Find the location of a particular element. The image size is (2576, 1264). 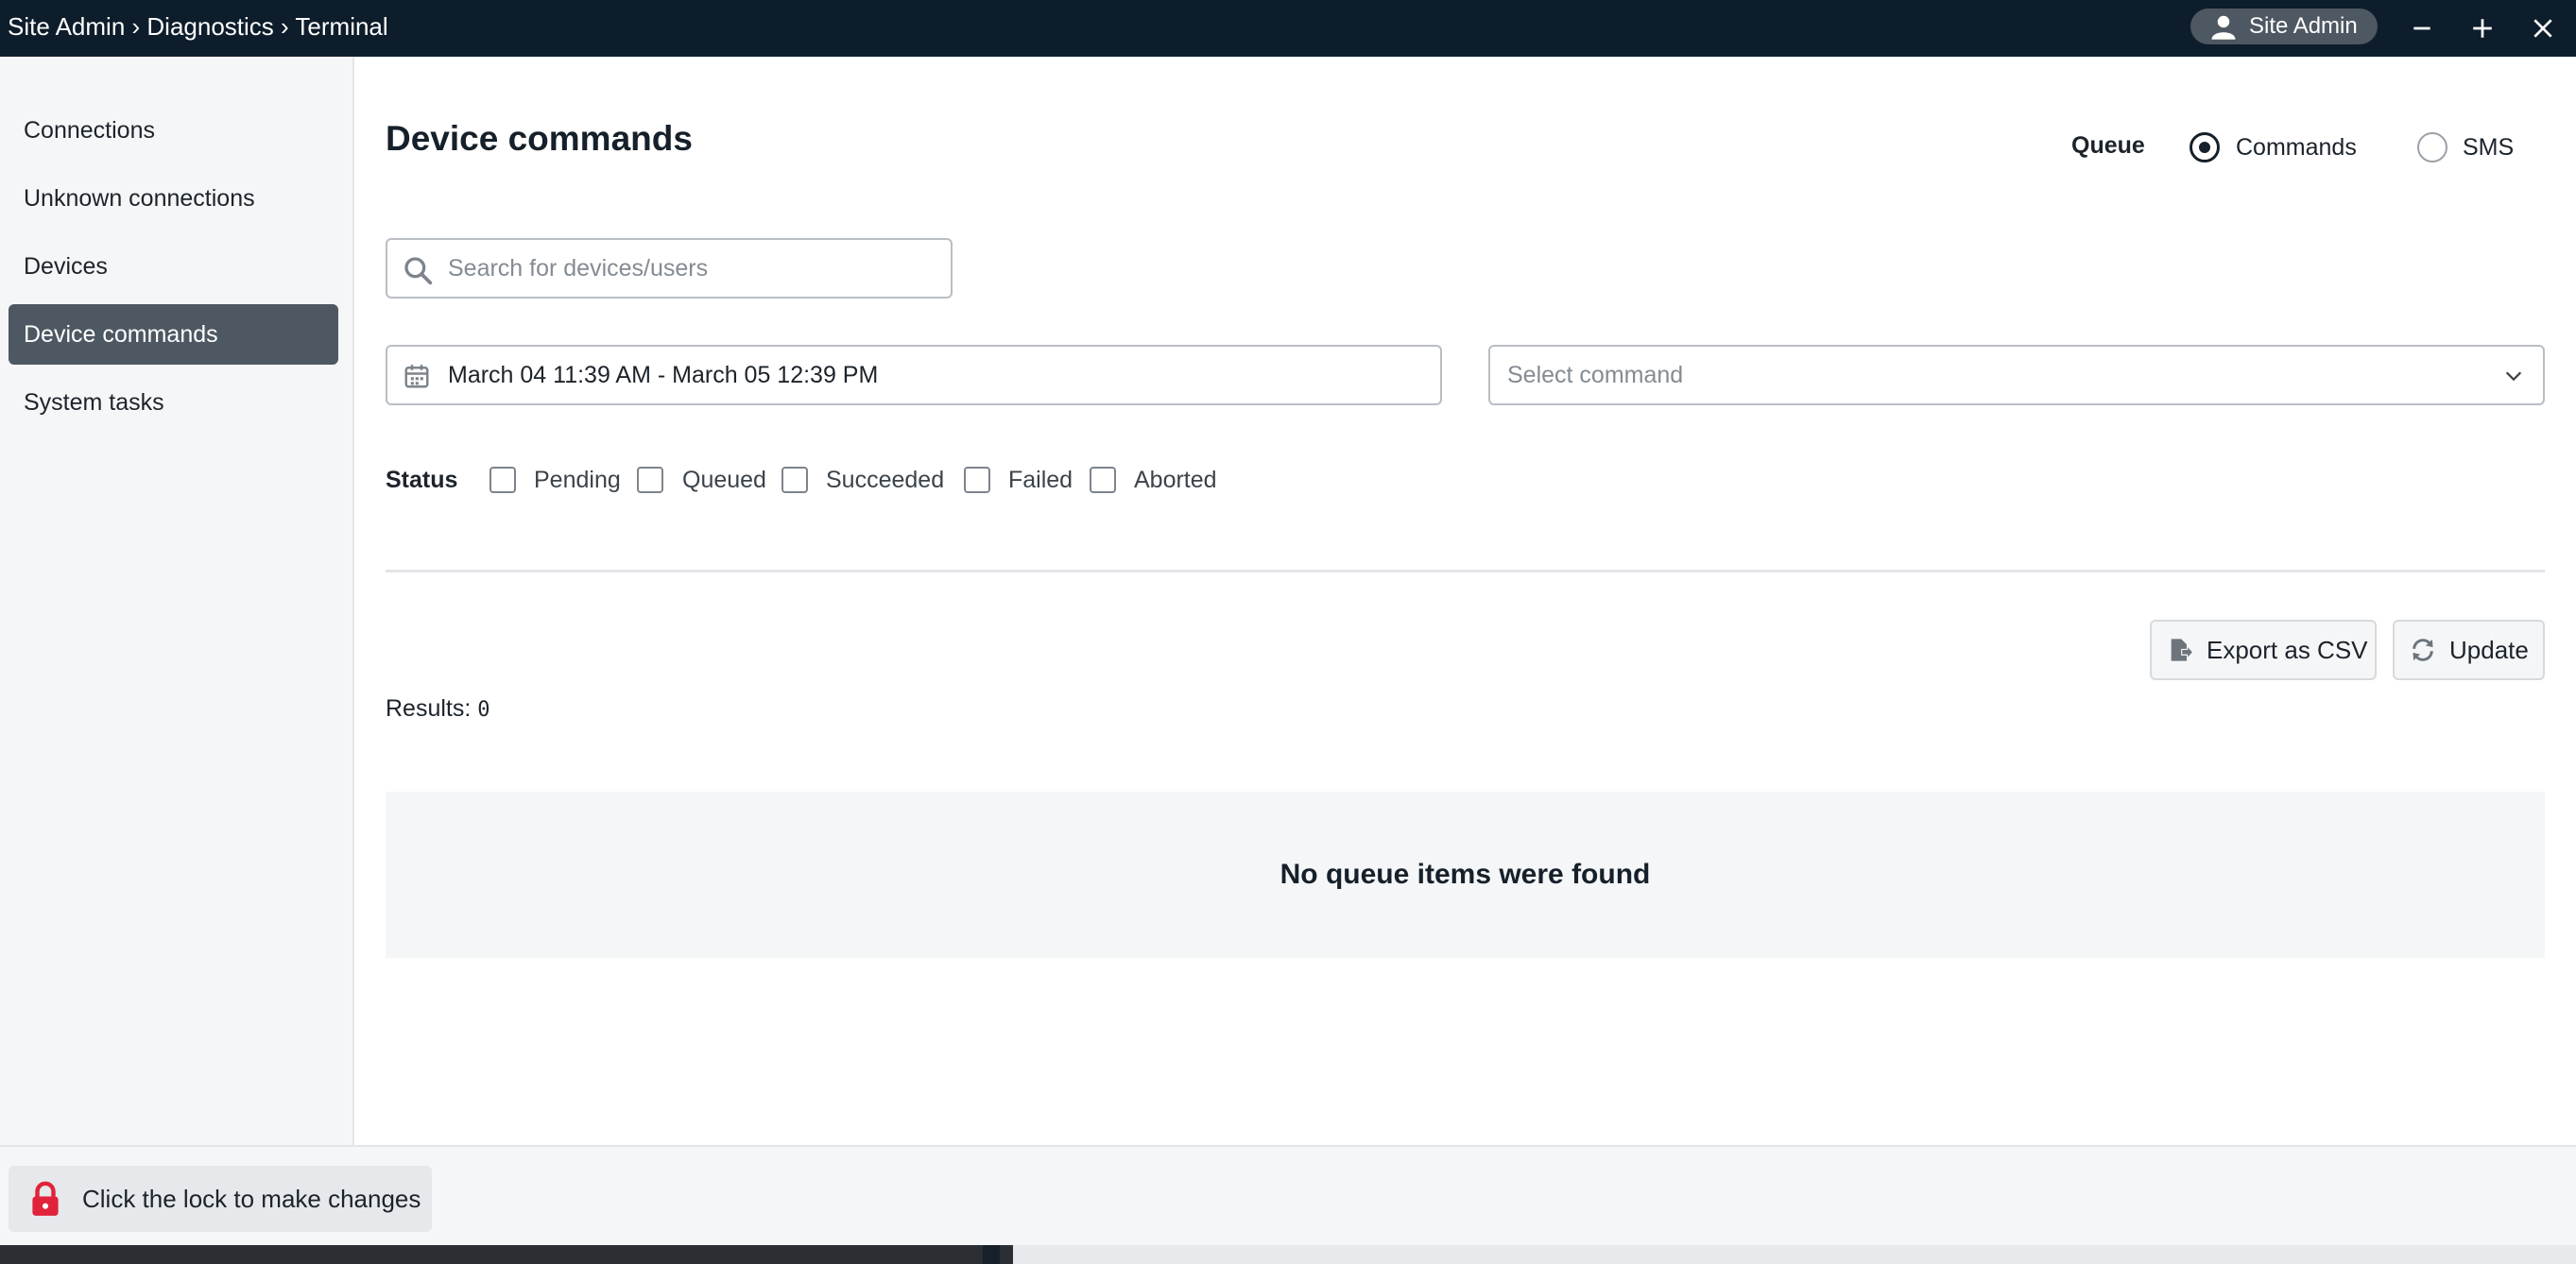

lock-button: Click the lock to make changes is located at coordinates (220, 1199).